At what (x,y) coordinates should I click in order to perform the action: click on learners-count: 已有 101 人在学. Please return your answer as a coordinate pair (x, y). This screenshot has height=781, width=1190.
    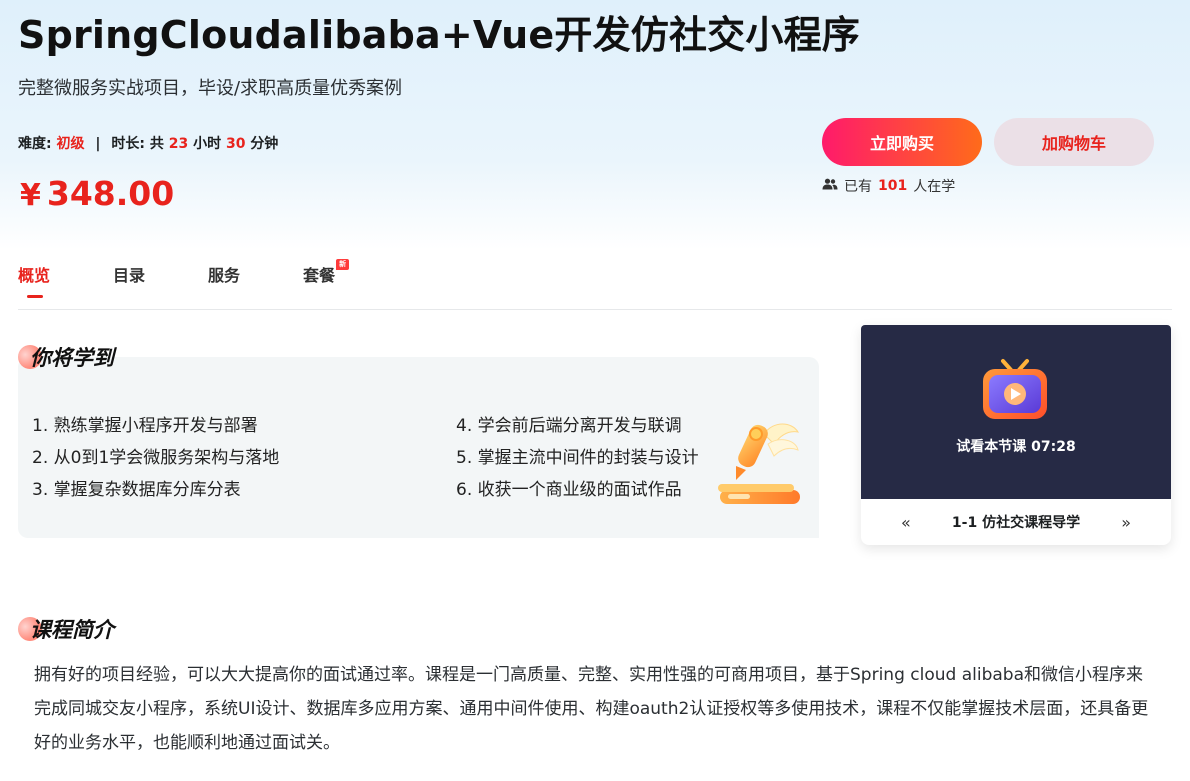
    Looking at the image, I should click on (888, 186).